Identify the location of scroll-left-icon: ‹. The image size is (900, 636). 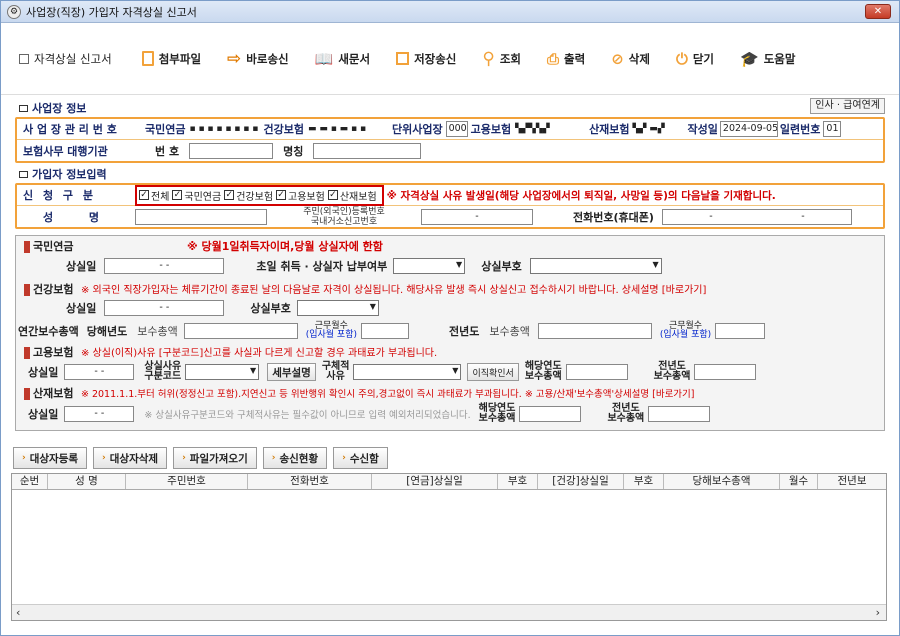
(18, 612).